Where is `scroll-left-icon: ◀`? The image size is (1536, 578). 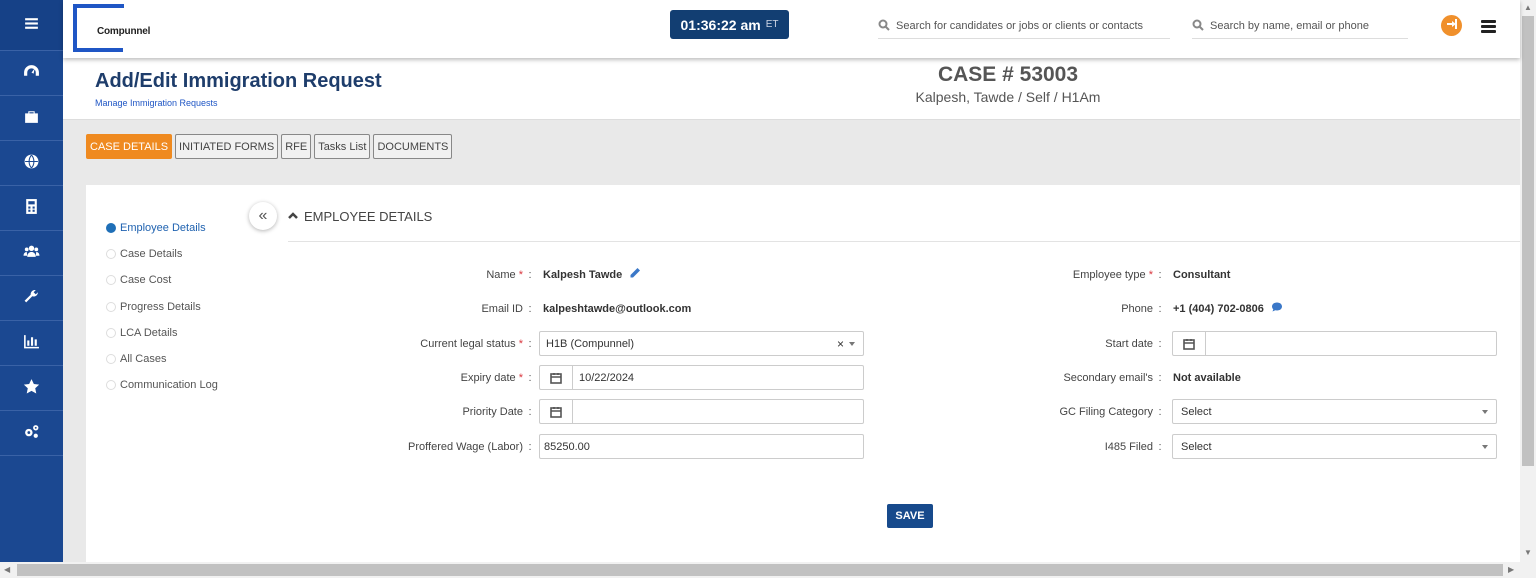
scroll-left-icon: ◀ is located at coordinates (7, 569).